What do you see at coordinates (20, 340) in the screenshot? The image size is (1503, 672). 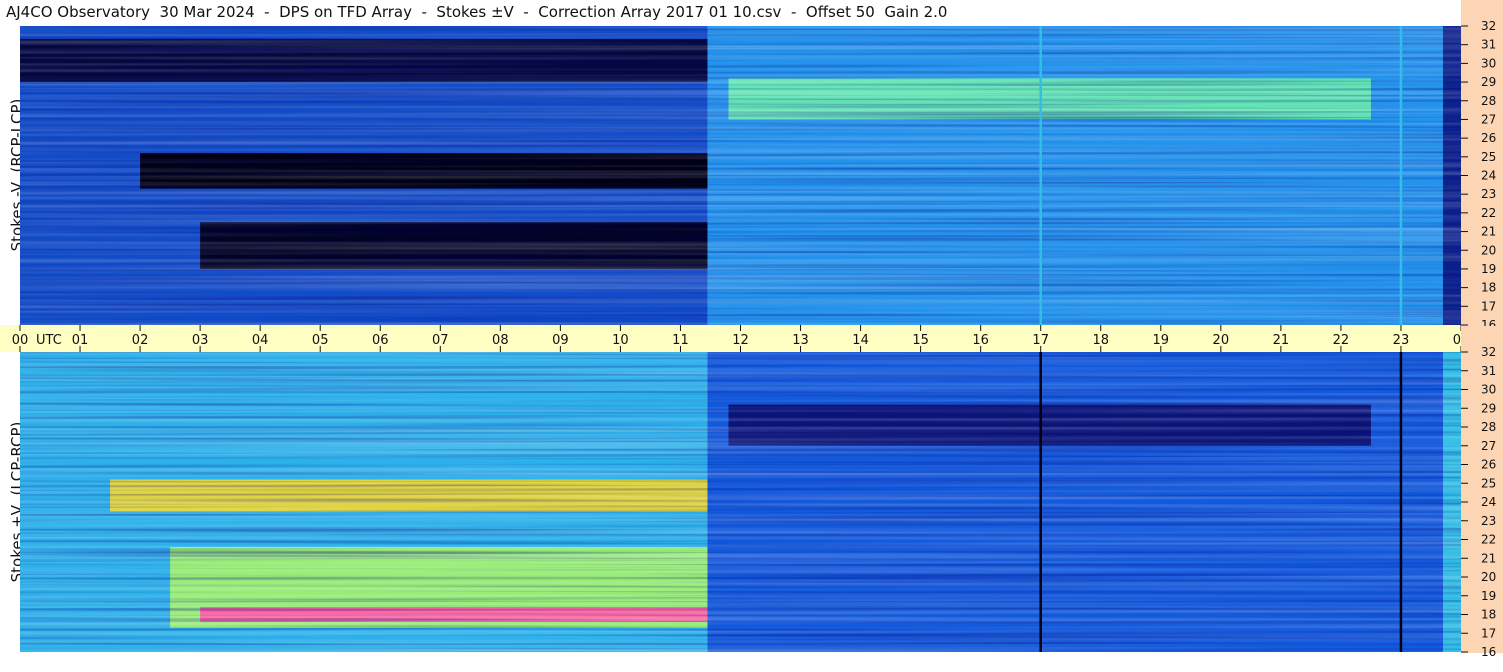 I see `time-tick-label: 00` at bounding box center [20, 340].